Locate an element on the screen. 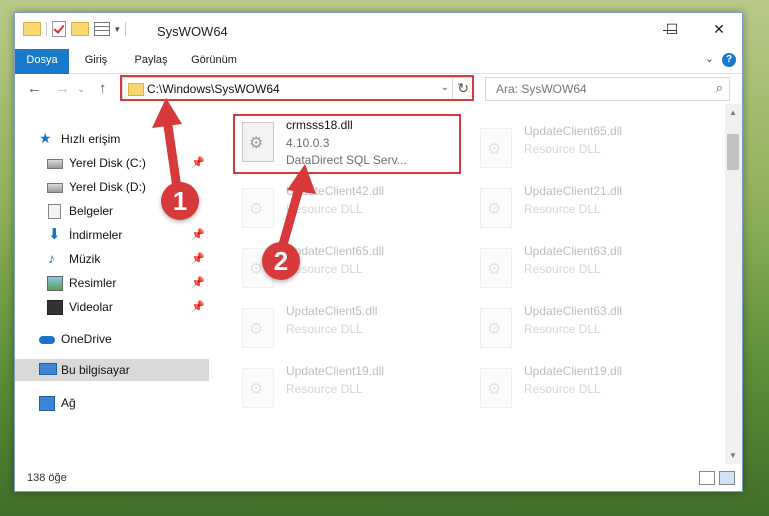 The image size is (769, 516). status-bar: 138 öğe is located at coordinates (378, 478).